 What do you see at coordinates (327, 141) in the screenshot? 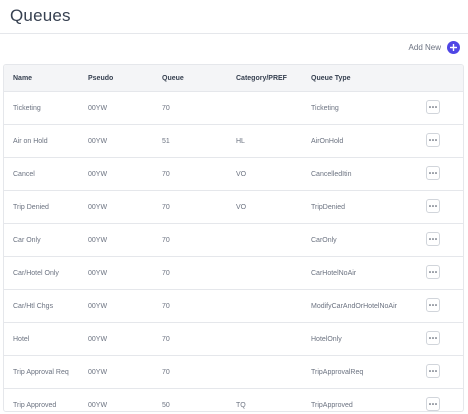
I see `cell-queue-type: AirOnHold` at bounding box center [327, 141].